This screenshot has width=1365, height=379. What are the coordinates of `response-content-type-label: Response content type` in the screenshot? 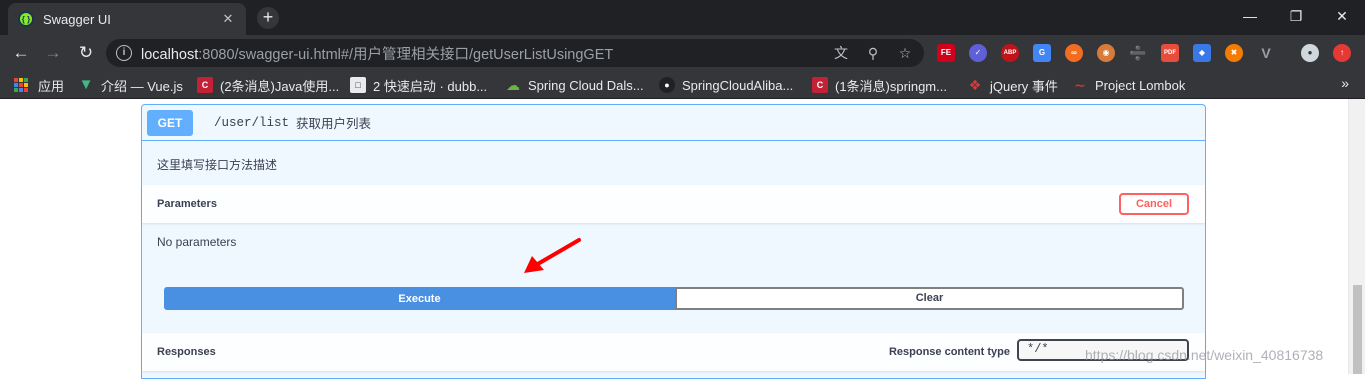 It's located at (949, 352).